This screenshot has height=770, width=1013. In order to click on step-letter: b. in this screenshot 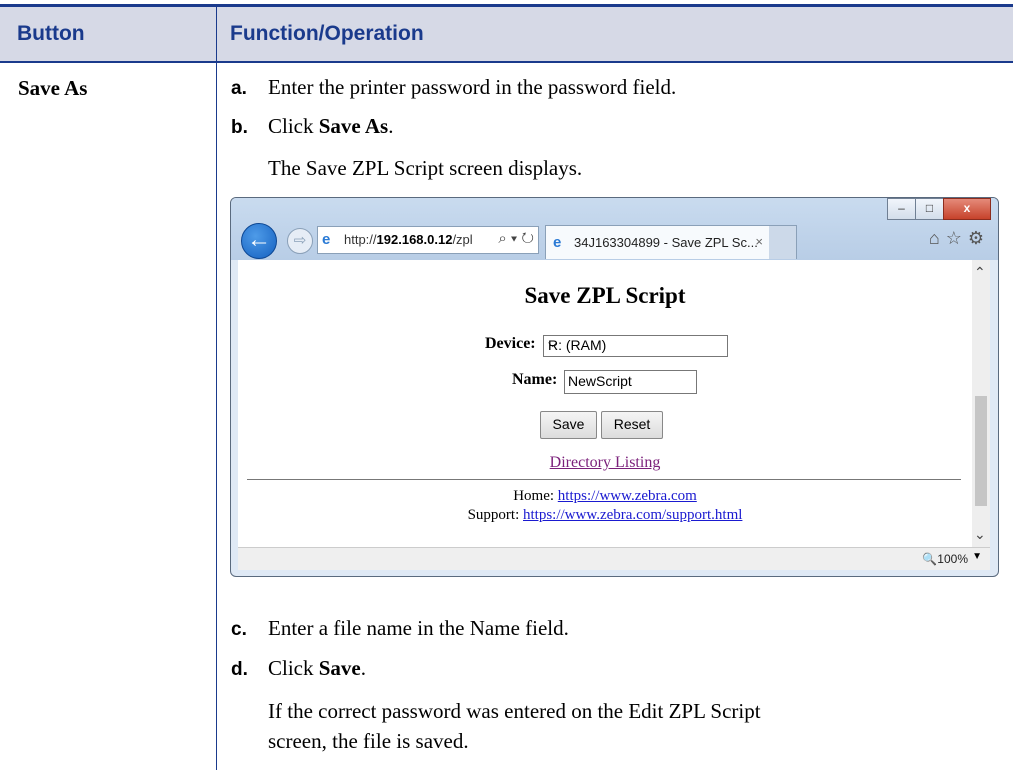, I will do `click(239, 127)`.